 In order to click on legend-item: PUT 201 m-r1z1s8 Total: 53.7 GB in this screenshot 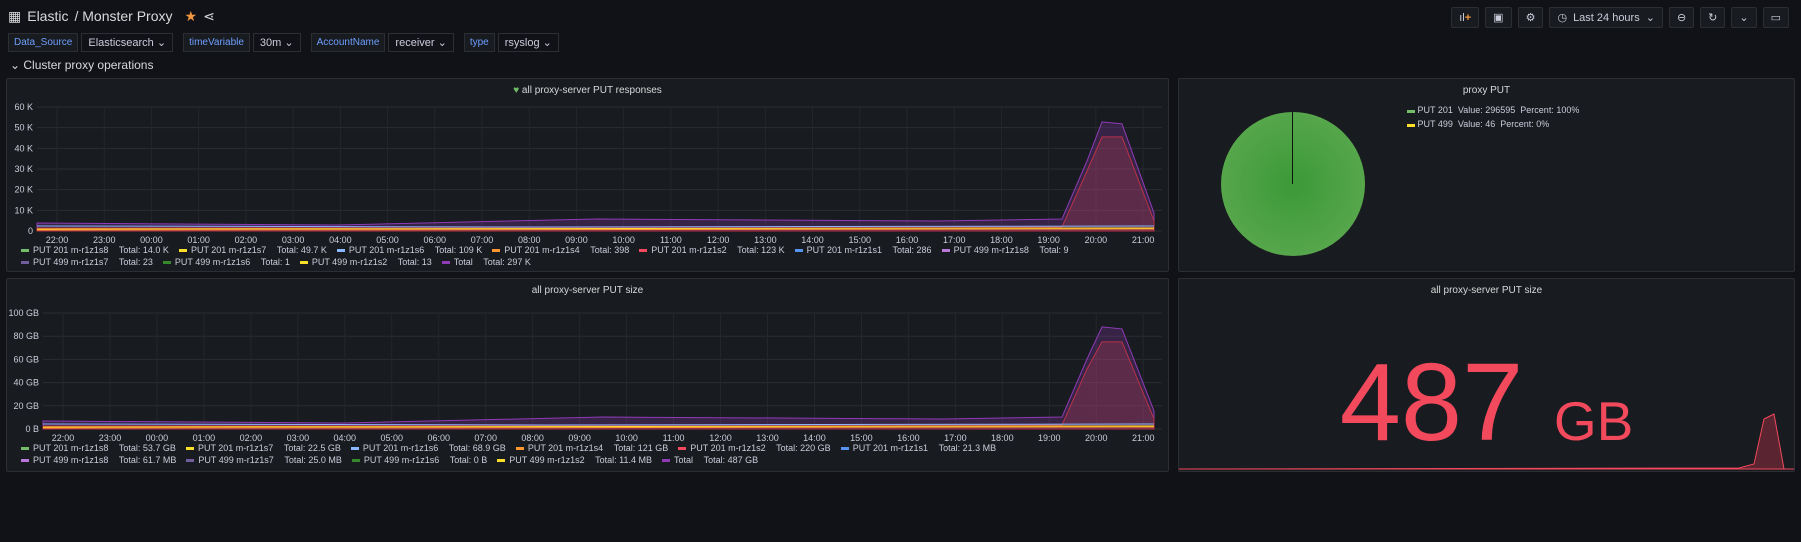, I will do `click(98, 448)`.